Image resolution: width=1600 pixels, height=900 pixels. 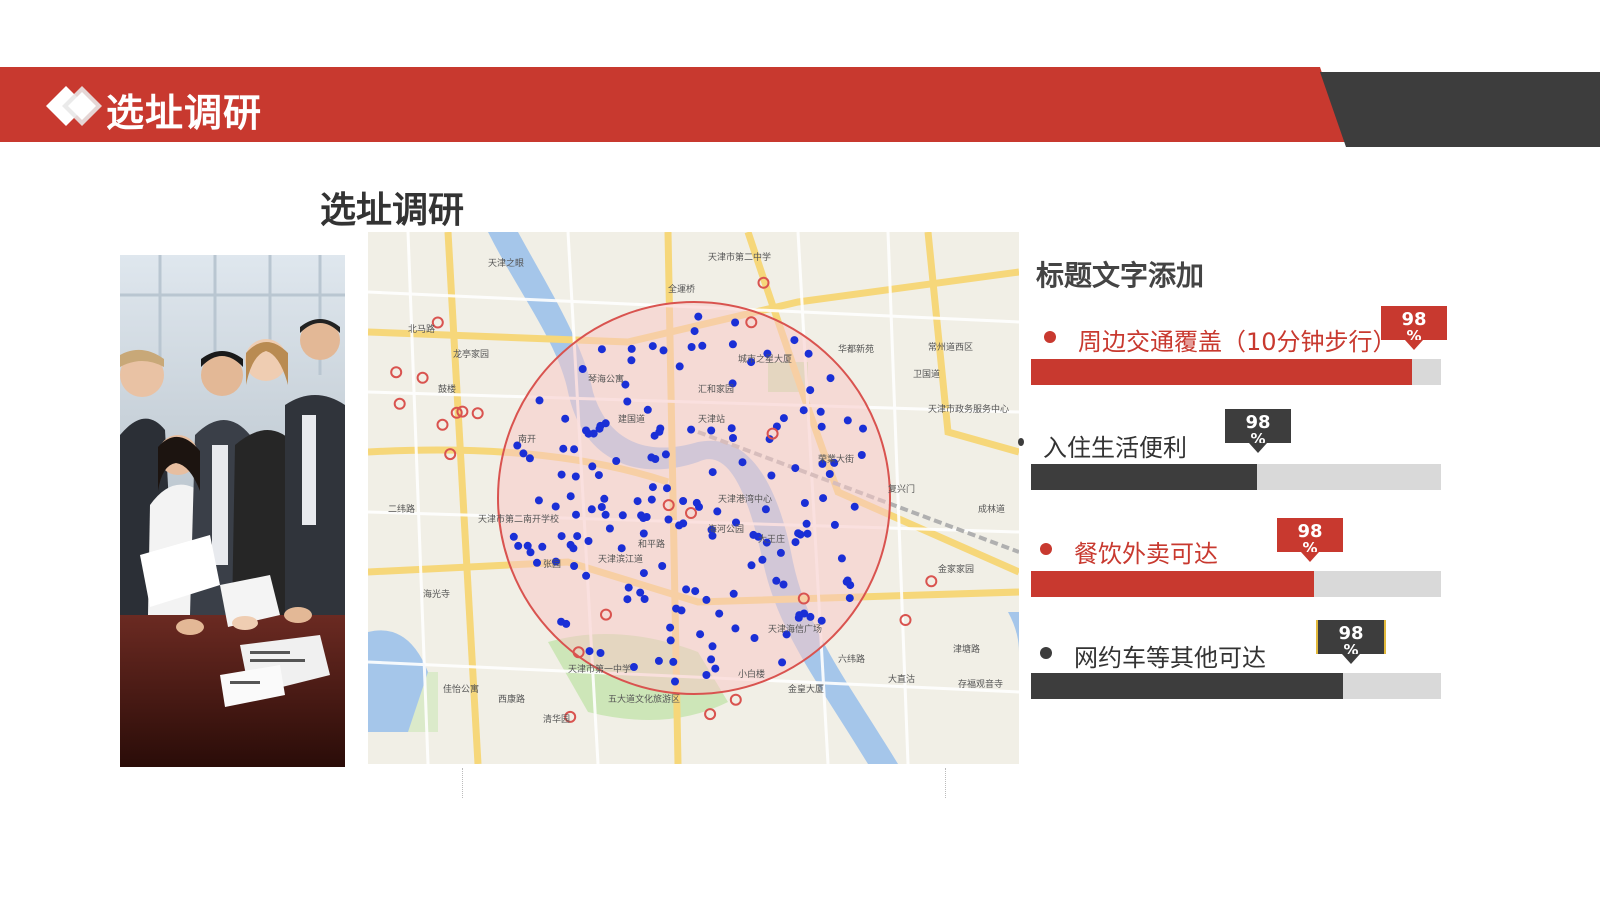 What do you see at coordinates (1460, 109) in the screenshot?
I see `header-banner-dark` at bounding box center [1460, 109].